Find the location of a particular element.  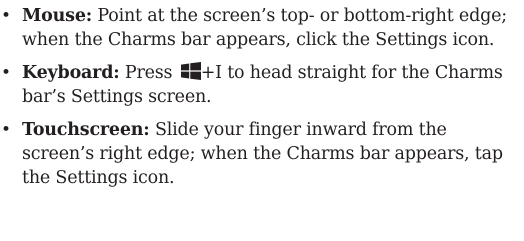

item-text-before-icon: Press is located at coordinates (148, 73).